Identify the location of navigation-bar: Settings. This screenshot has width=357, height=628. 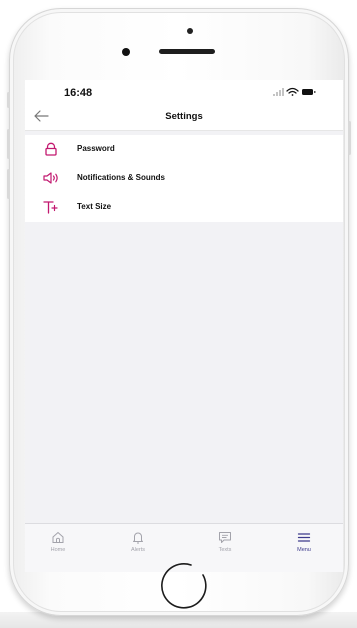
(184, 116).